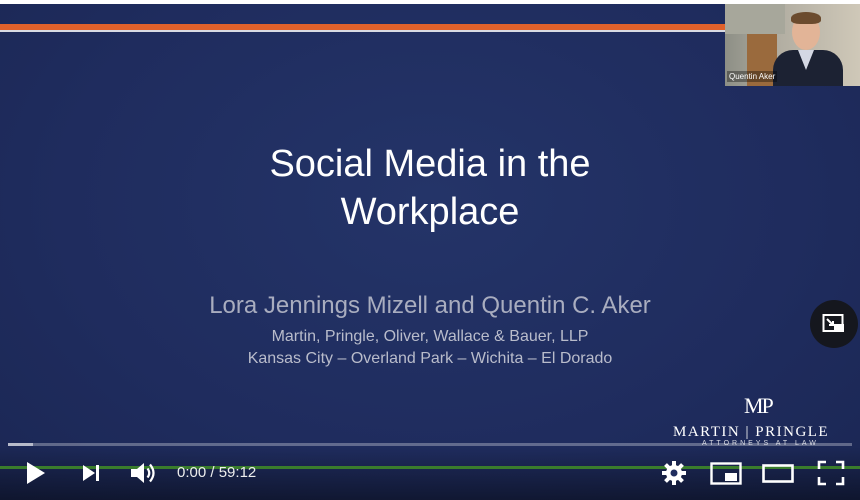 This screenshot has height=500, width=860. I want to click on duration: 59:12, so click(237, 472).